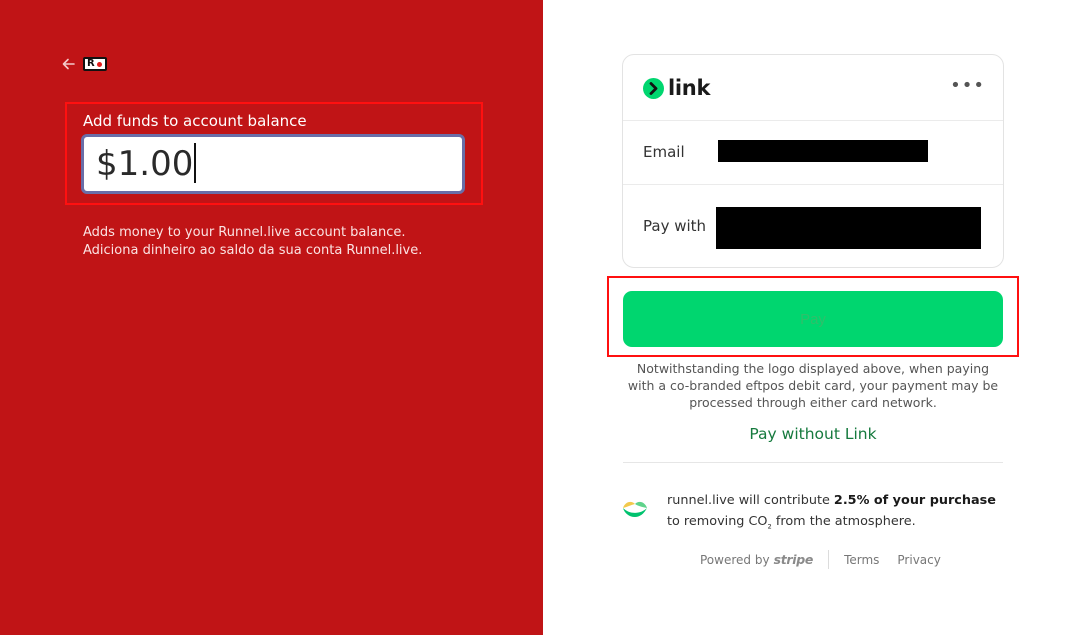  What do you see at coordinates (689, 88) in the screenshot?
I see `link-brand: link` at bounding box center [689, 88].